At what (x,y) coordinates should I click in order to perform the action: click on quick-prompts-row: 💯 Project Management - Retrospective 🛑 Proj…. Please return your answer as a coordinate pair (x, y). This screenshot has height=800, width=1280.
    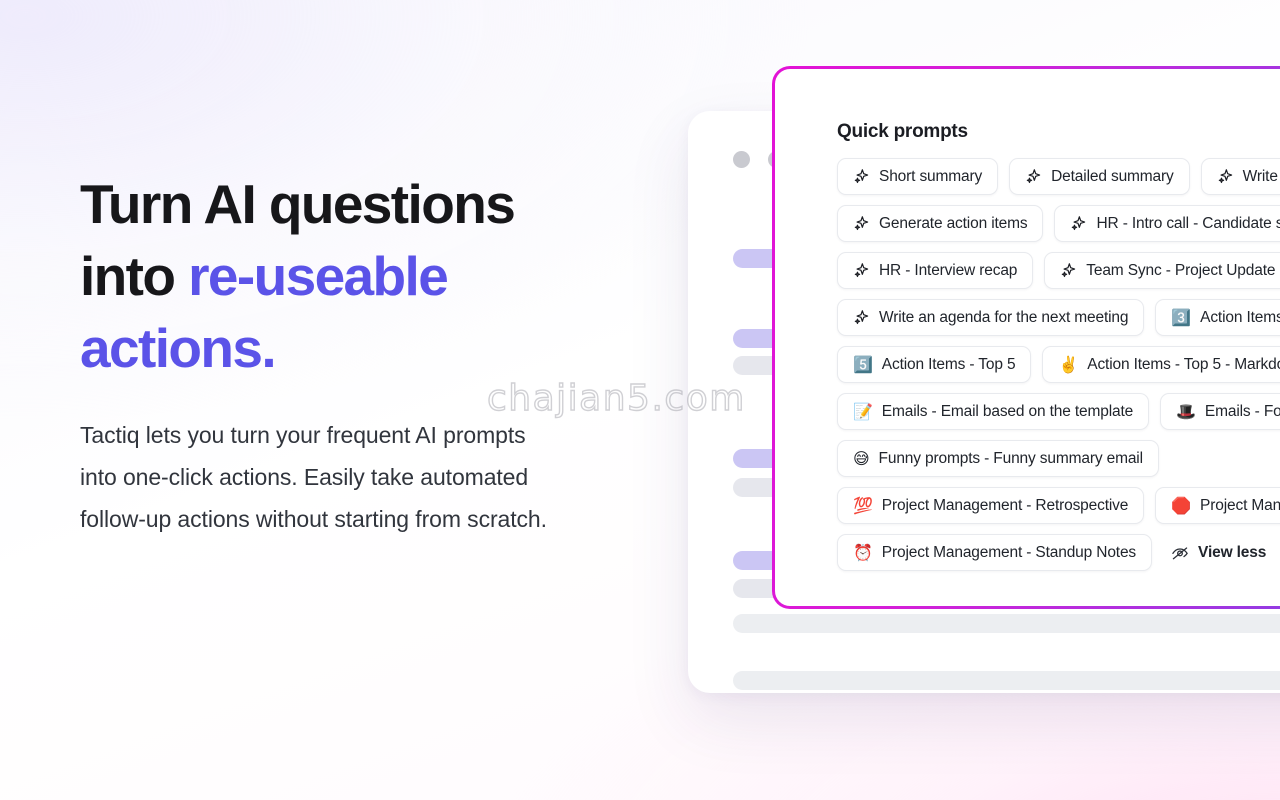
    Looking at the image, I should click on (1058, 505).